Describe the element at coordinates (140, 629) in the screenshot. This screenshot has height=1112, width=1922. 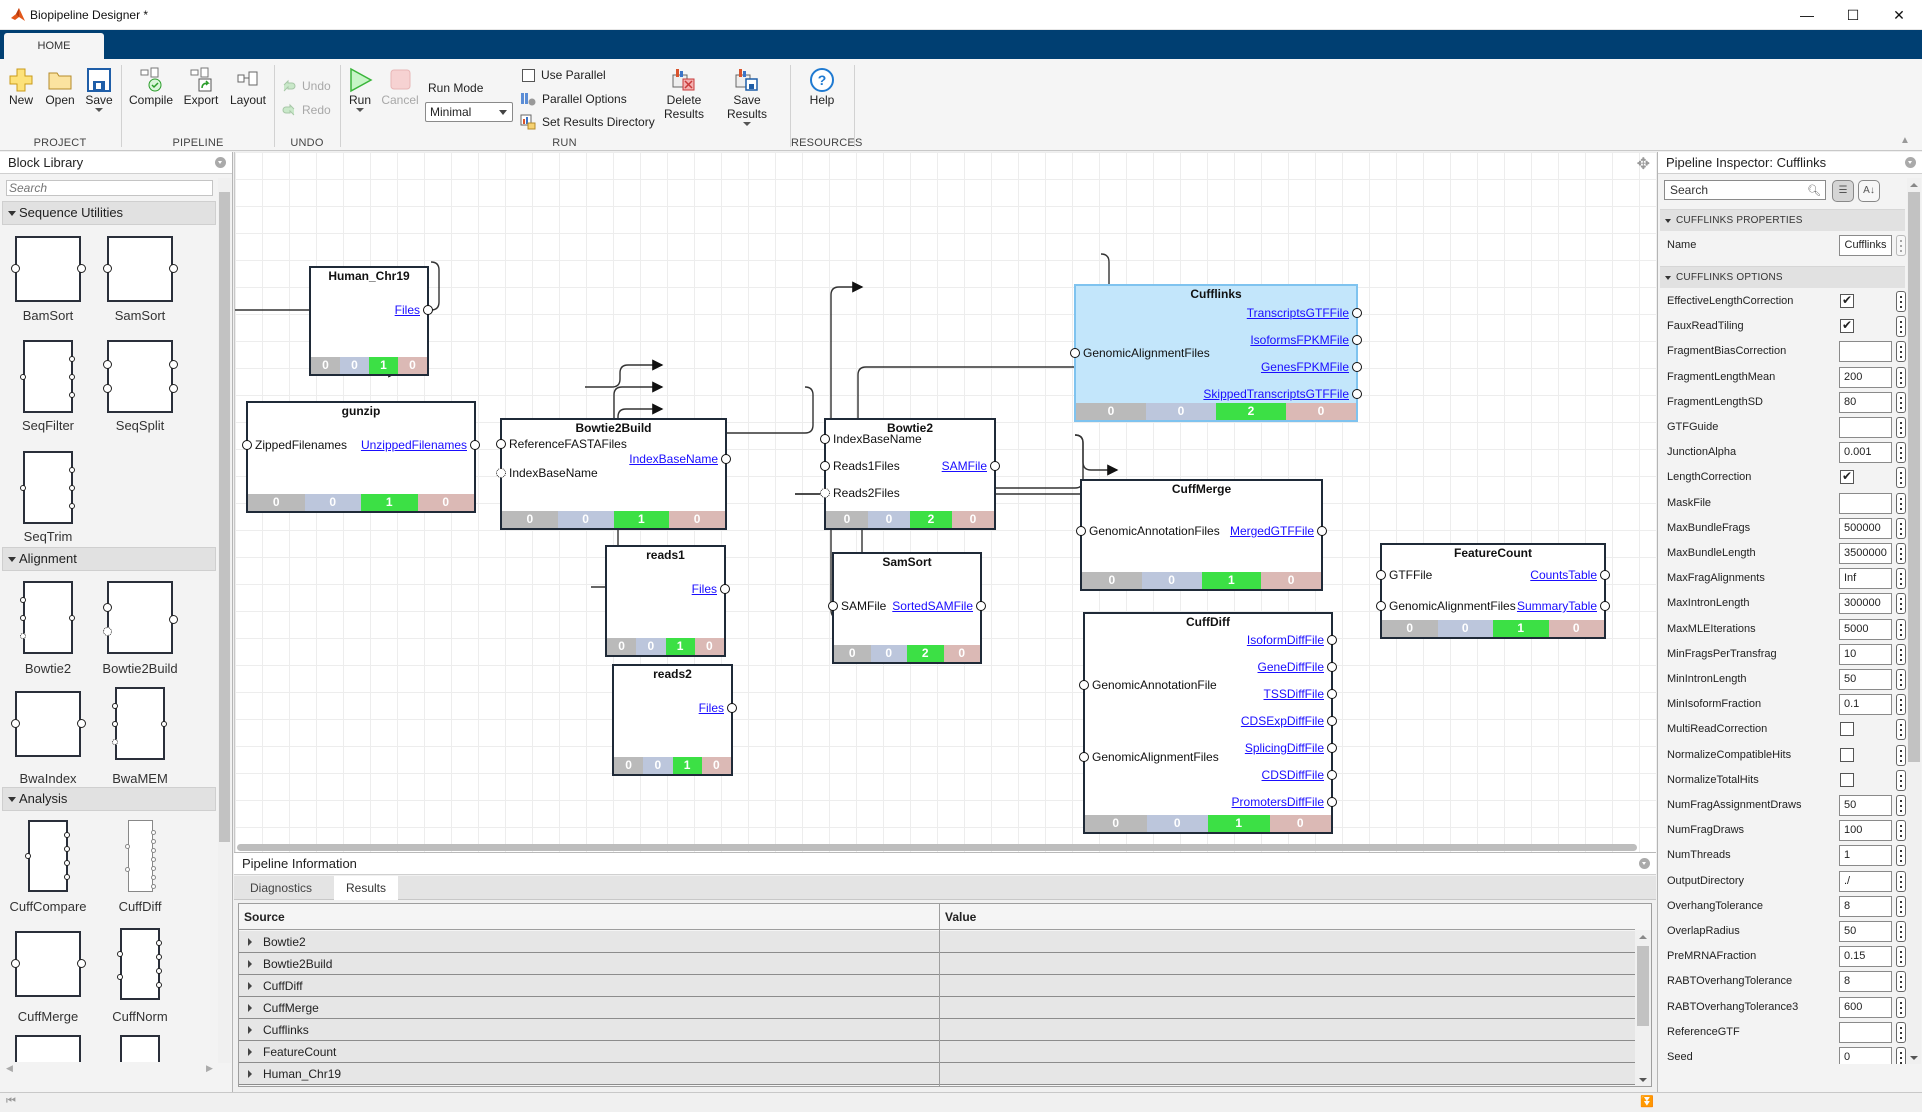
I see `library-block-bowtie2build: Bowtie2Build` at that location.